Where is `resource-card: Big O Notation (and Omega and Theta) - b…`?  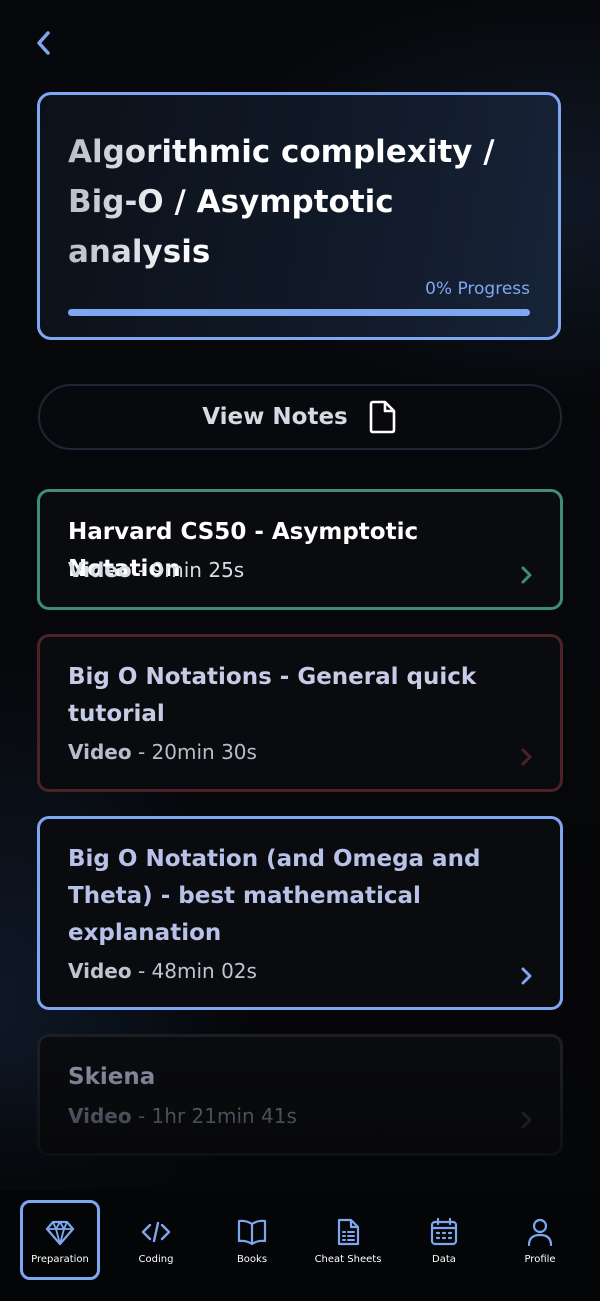
resource-card: Big O Notation (and Omega and Theta) - b… is located at coordinates (300, 913).